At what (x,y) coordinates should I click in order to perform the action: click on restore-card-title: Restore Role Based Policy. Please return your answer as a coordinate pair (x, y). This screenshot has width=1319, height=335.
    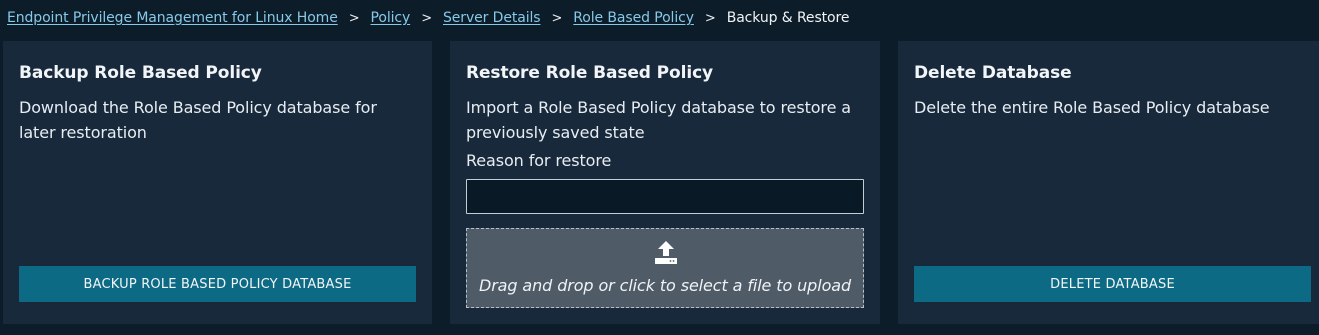
    Looking at the image, I should click on (590, 73).